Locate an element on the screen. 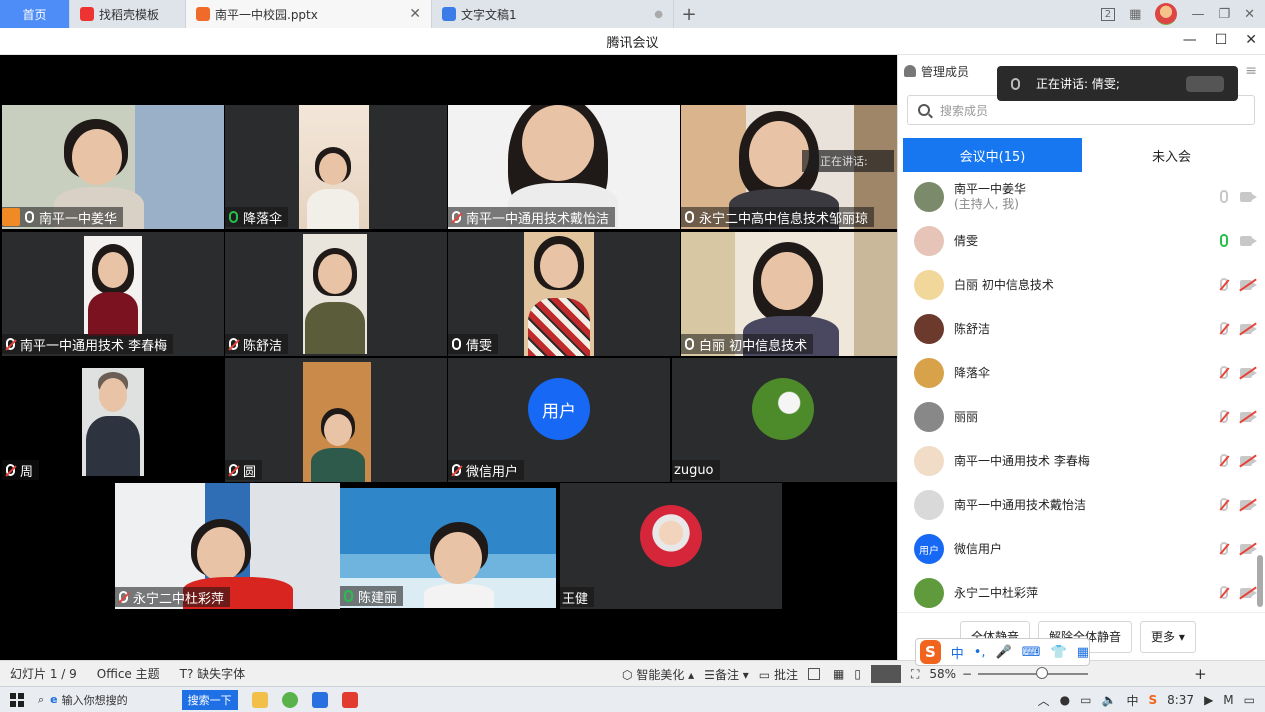 The image size is (1265, 712). search-icon: ⌕ is located at coordinates (41, 700).